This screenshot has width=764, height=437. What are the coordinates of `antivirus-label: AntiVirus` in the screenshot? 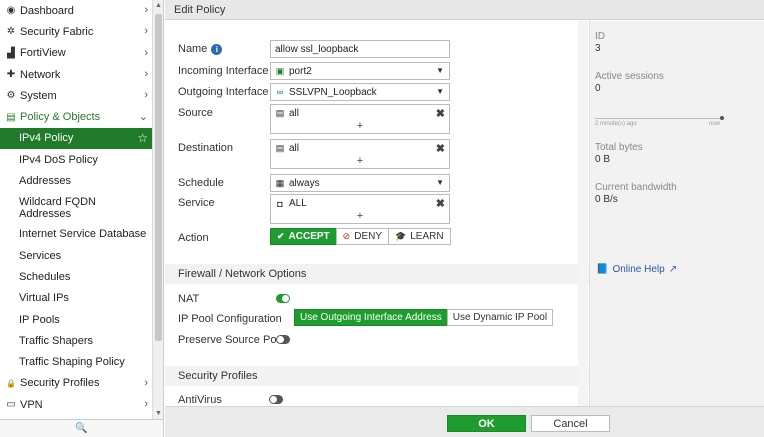 It's located at (200, 400).